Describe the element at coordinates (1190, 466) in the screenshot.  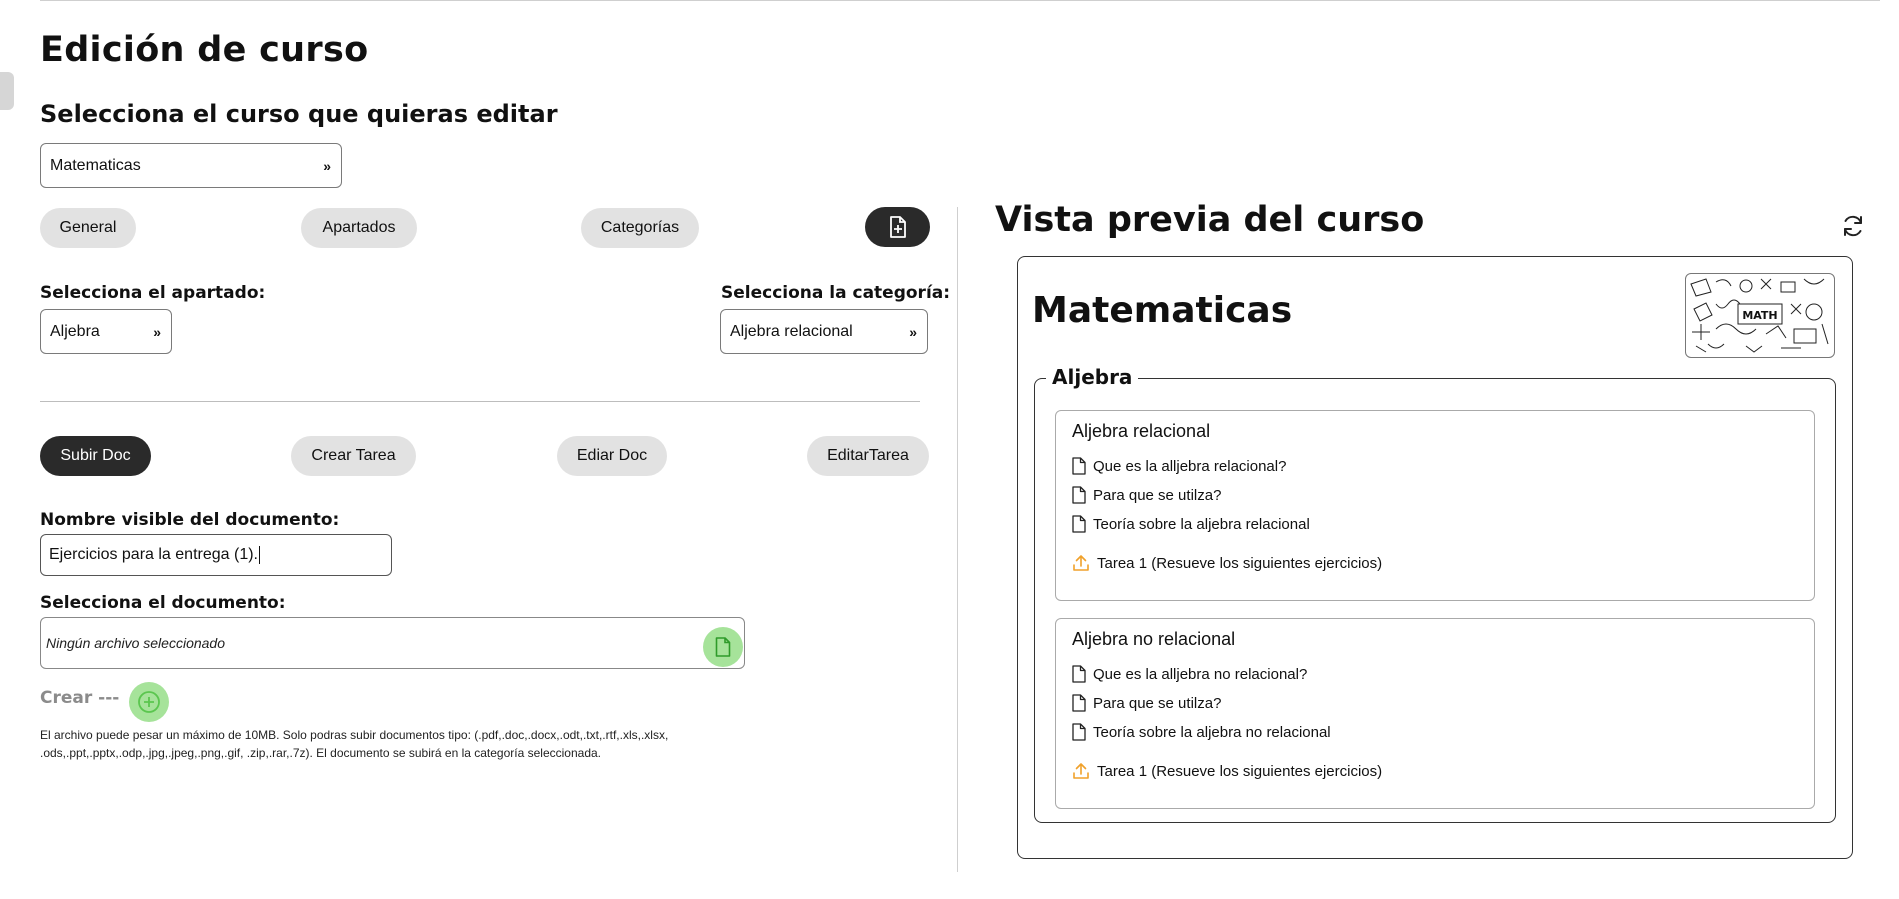
I see `doc-item-label: Que es la alljebra relacional?` at that location.